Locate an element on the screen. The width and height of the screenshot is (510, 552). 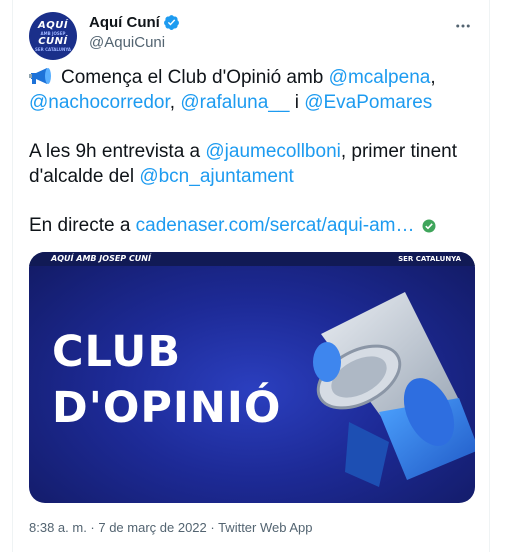
author-handle: @AquiCuni is located at coordinates (127, 42).